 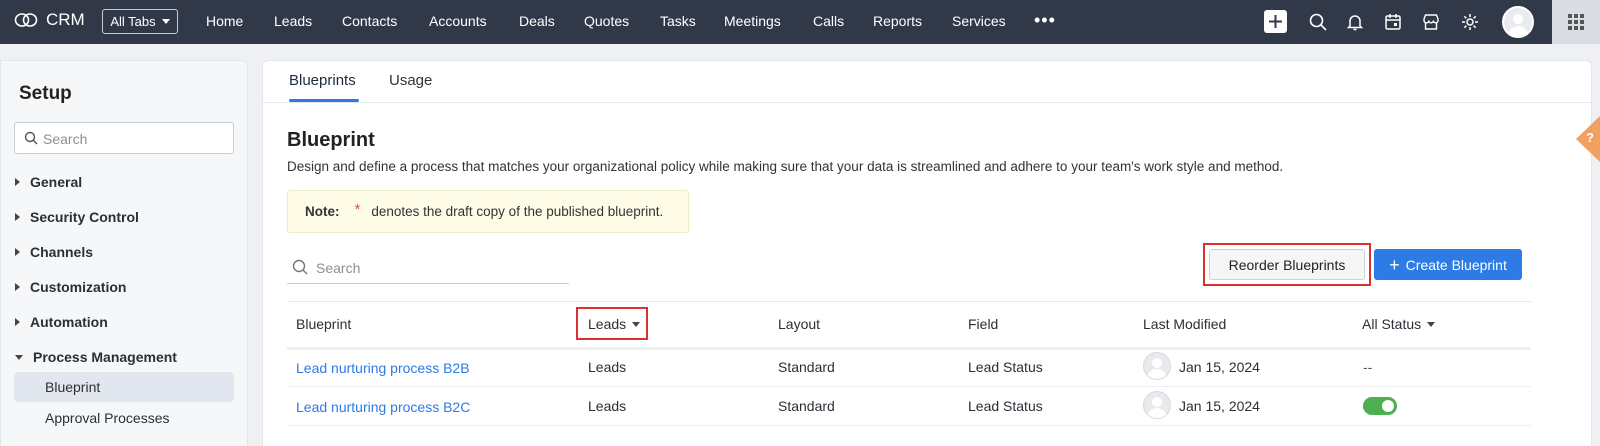 I want to click on tab-blueprints: Blueprints, so click(x=322, y=80).